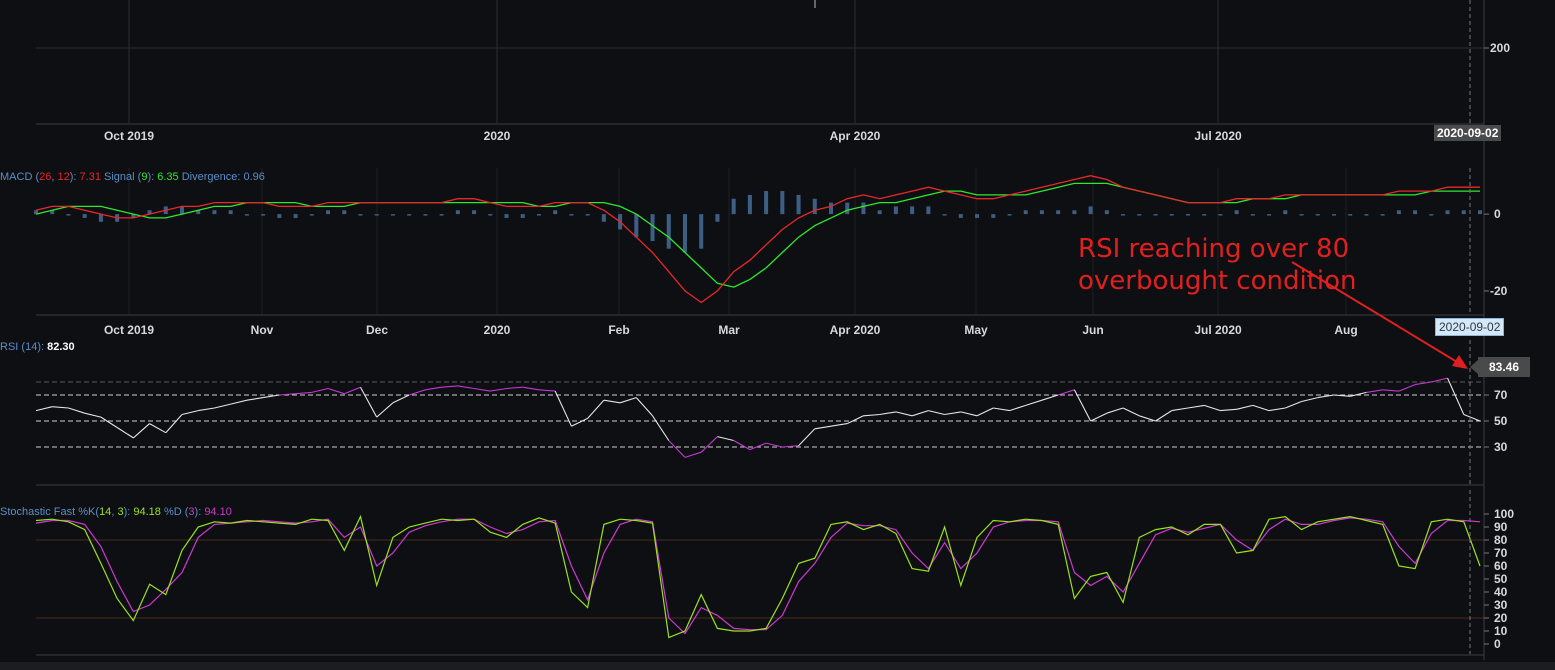 Image resolution: width=1555 pixels, height=670 pixels. Describe the element at coordinates (1501, 395) in the screenshot. I see `rsi-y-tick-label: 70` at that location.